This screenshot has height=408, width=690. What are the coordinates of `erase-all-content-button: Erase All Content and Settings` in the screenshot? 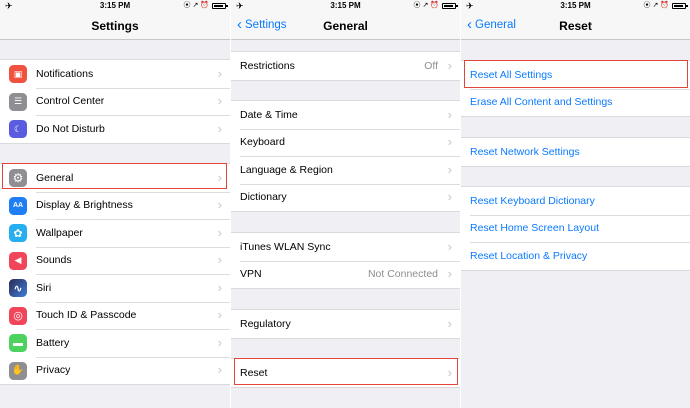 It's located at (575, 102).